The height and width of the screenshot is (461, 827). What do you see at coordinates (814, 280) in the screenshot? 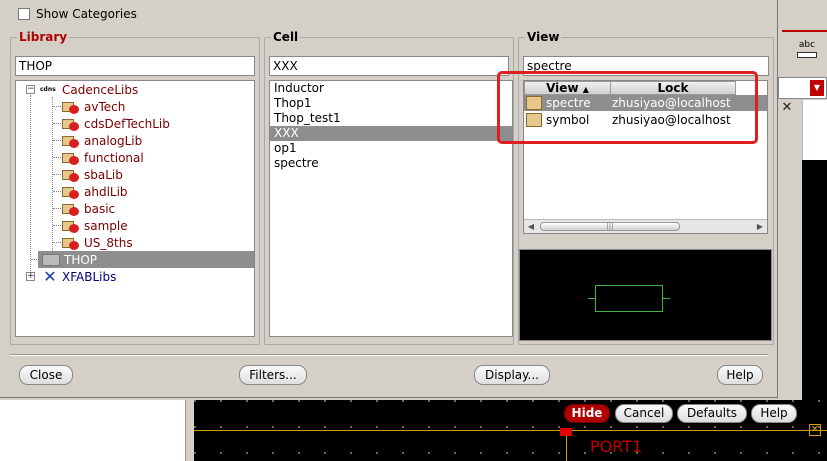
I see `background-canvas-strip` at bounding box center [814, 280].